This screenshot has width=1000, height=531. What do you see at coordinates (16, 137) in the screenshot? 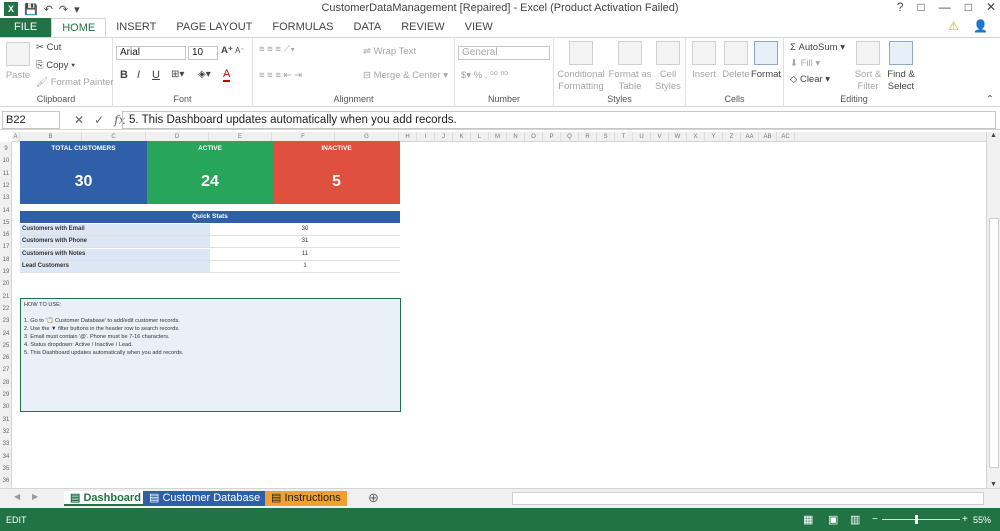
I see `column-header: A` at bounding box center [16, 137].